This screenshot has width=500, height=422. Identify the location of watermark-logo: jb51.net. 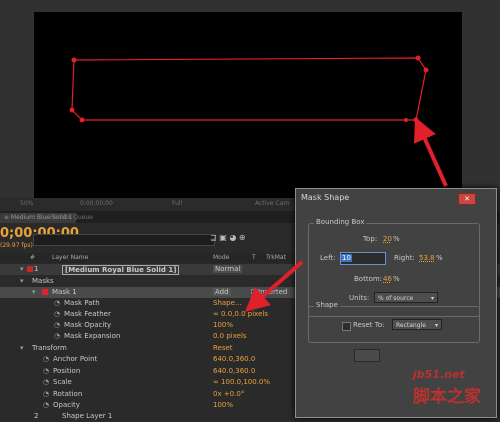
(439, 374).